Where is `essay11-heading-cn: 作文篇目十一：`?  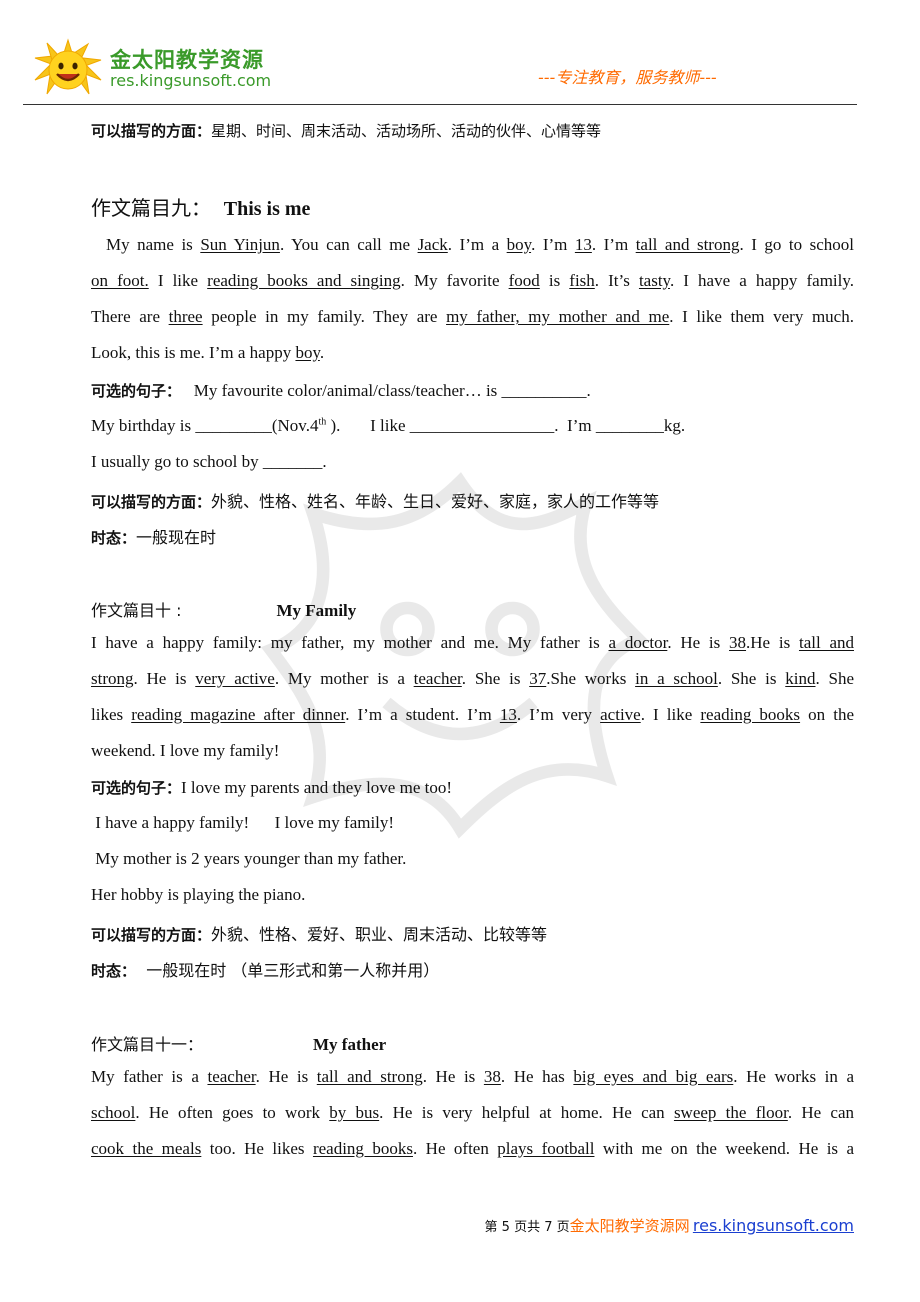
essay11-heading-cn: 作文篇目十一： is located at coordinates (147, 1044).